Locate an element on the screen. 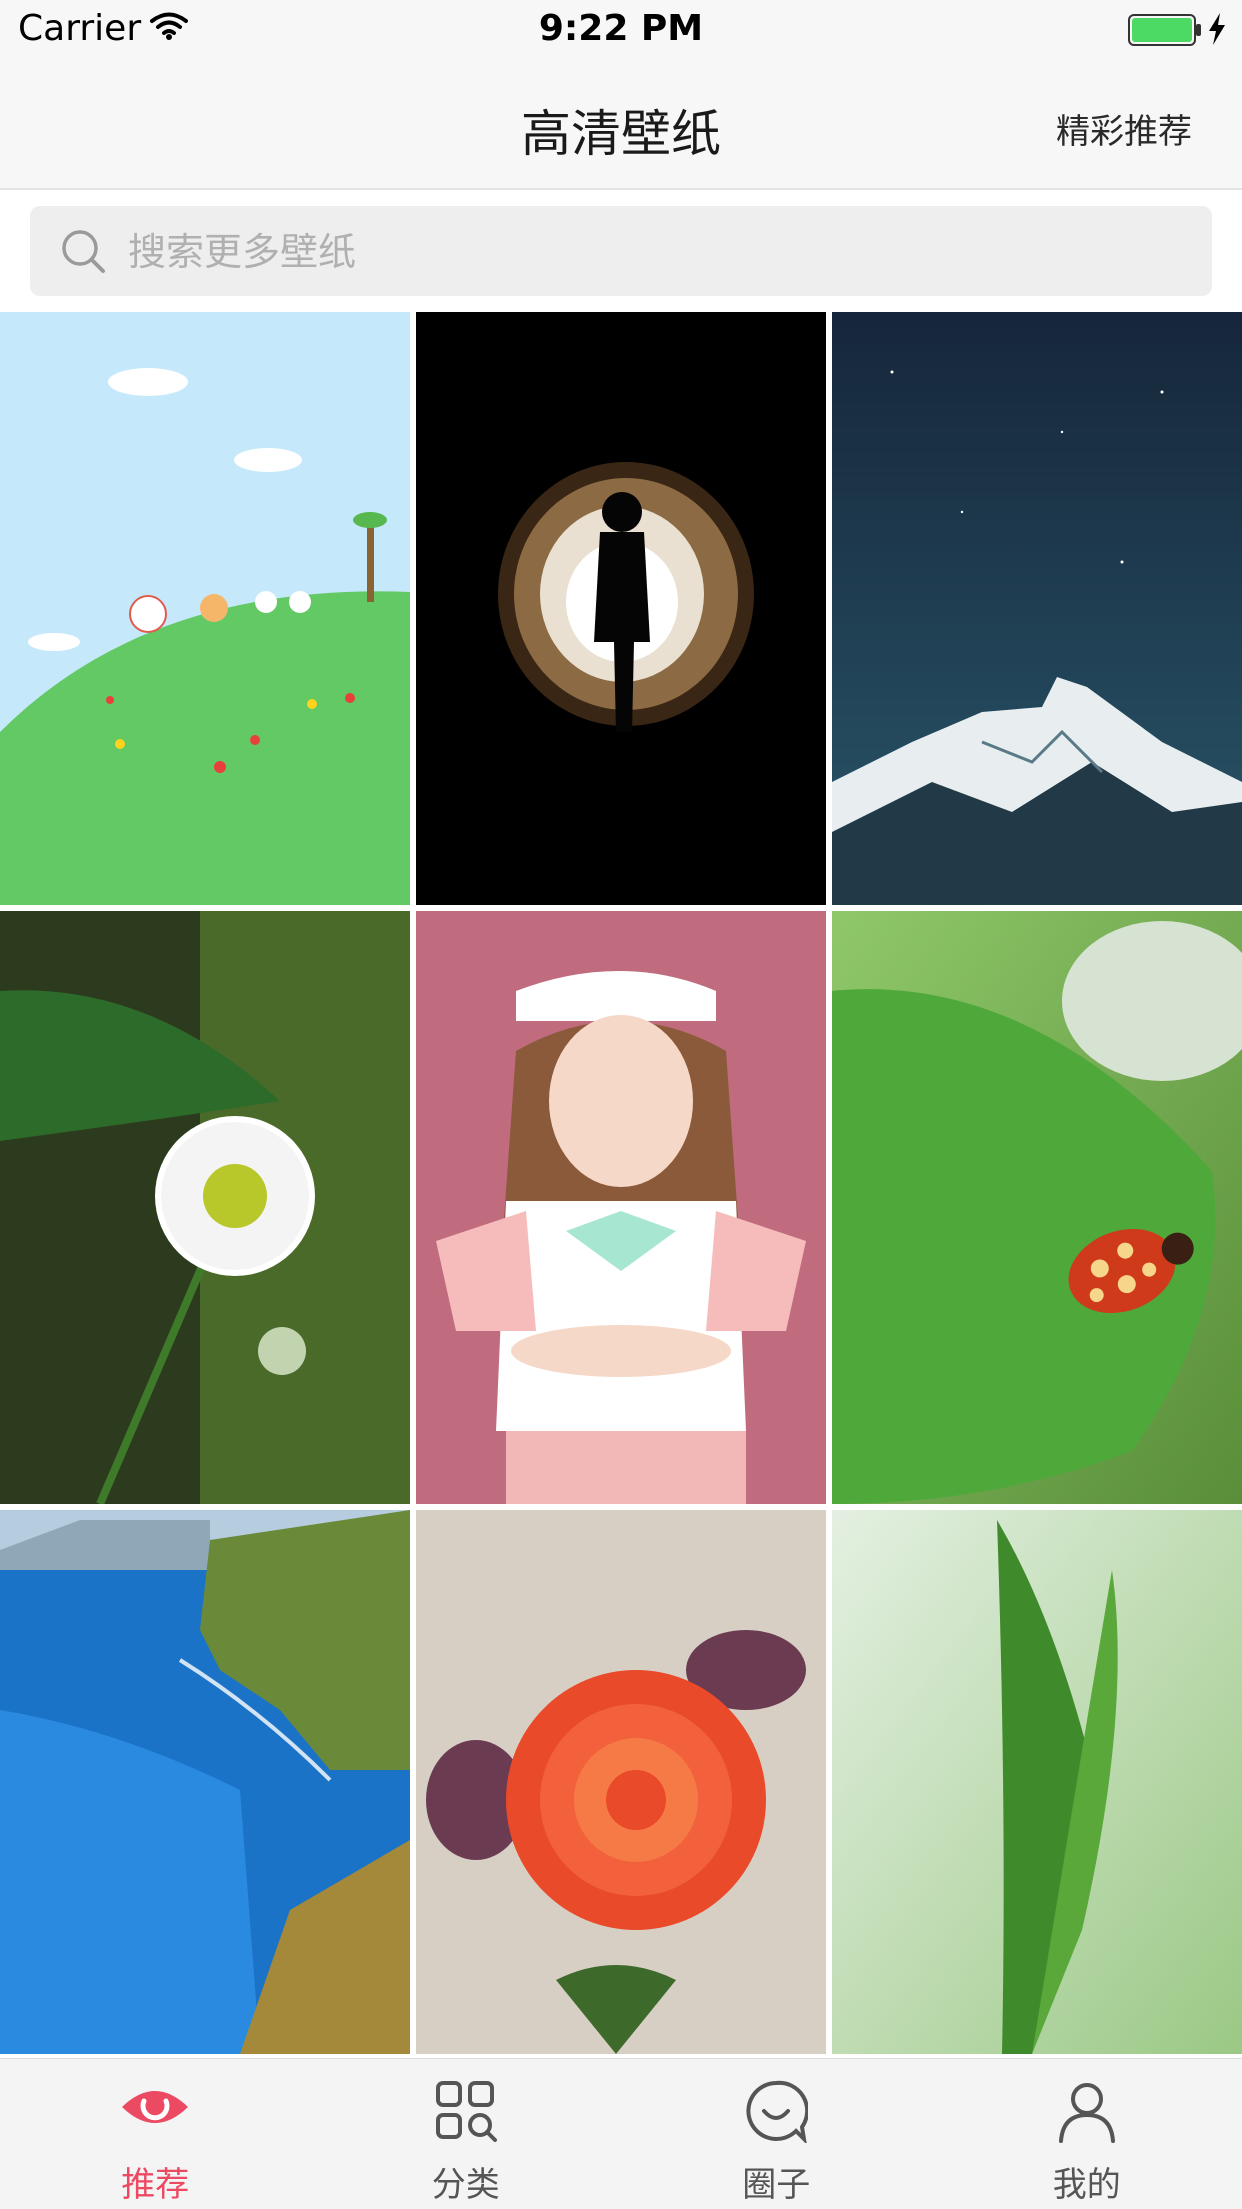  tab-category: 分类 is located at coordinates (466, 2134).